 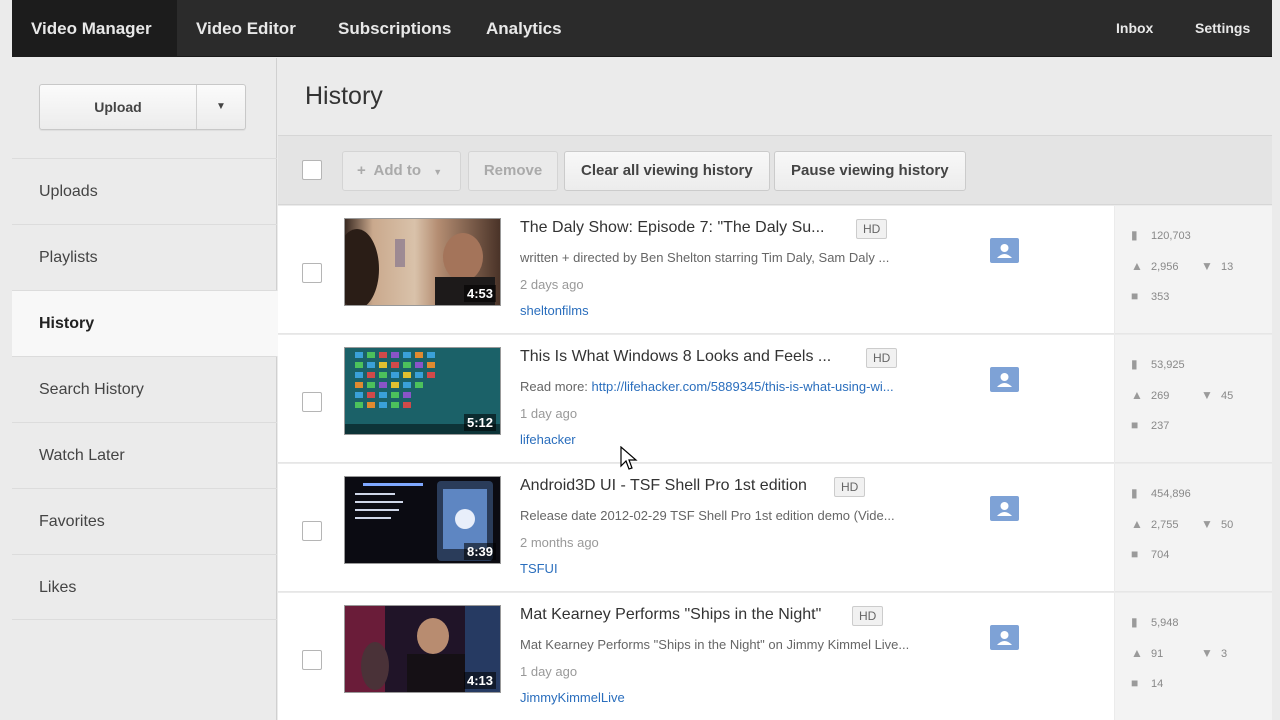 I want to click on video-duration: 4:53, so click(x=479, y=293).